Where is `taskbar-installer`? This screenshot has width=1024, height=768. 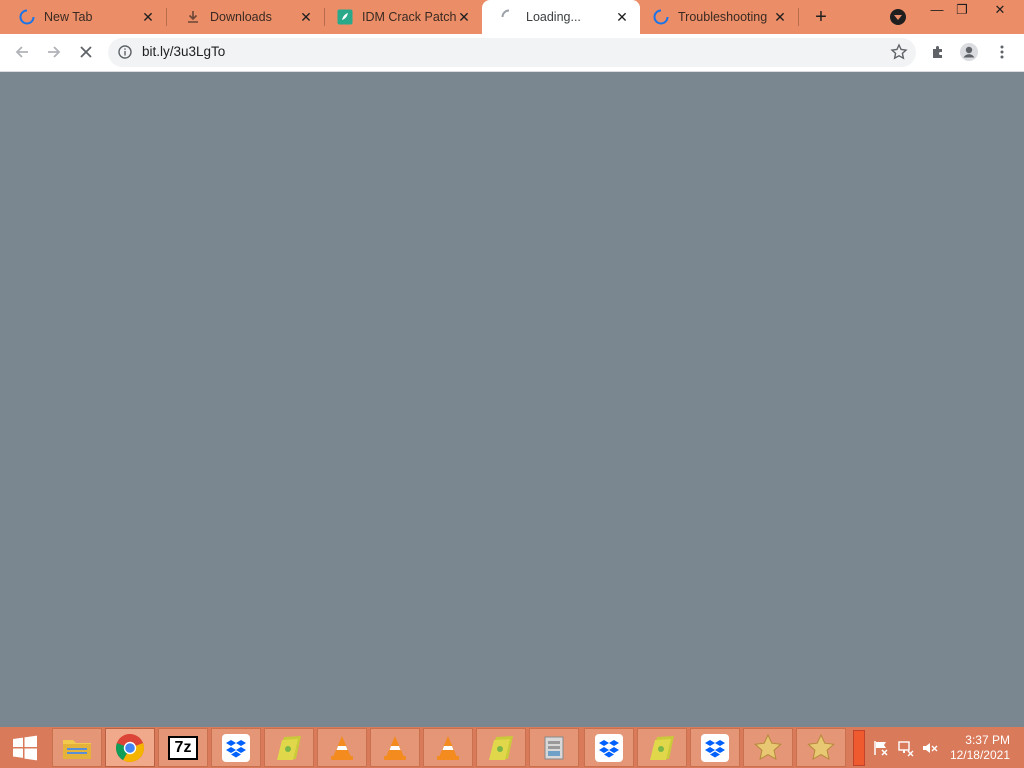
taskbar-installer is located at coordinates (554, 747).